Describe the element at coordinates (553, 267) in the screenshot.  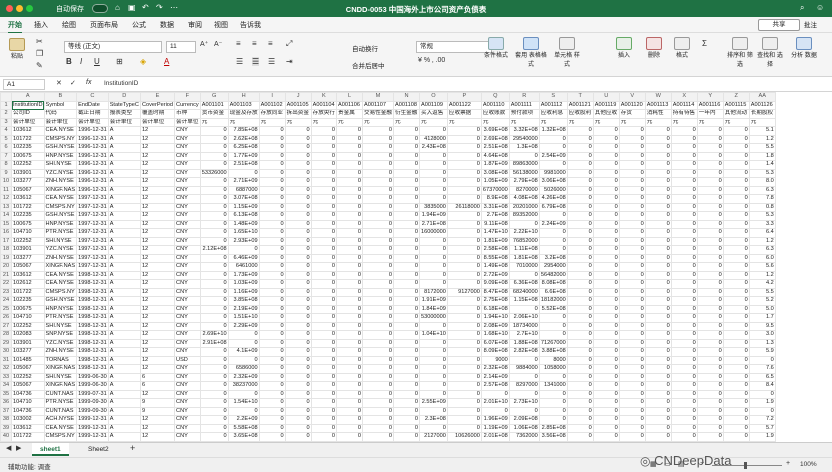
I see `cell: 2954000` at that location.